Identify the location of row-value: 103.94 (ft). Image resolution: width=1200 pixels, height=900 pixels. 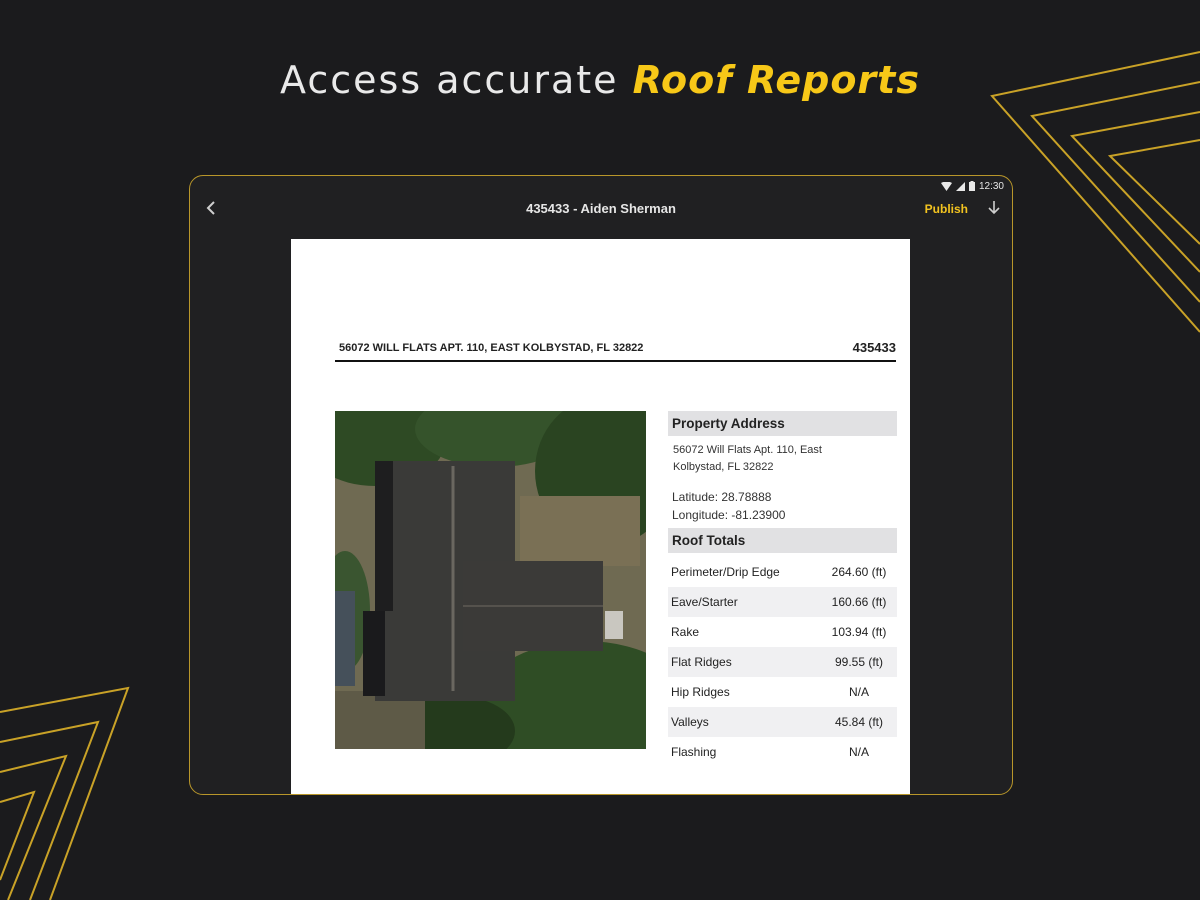
(859, 632).